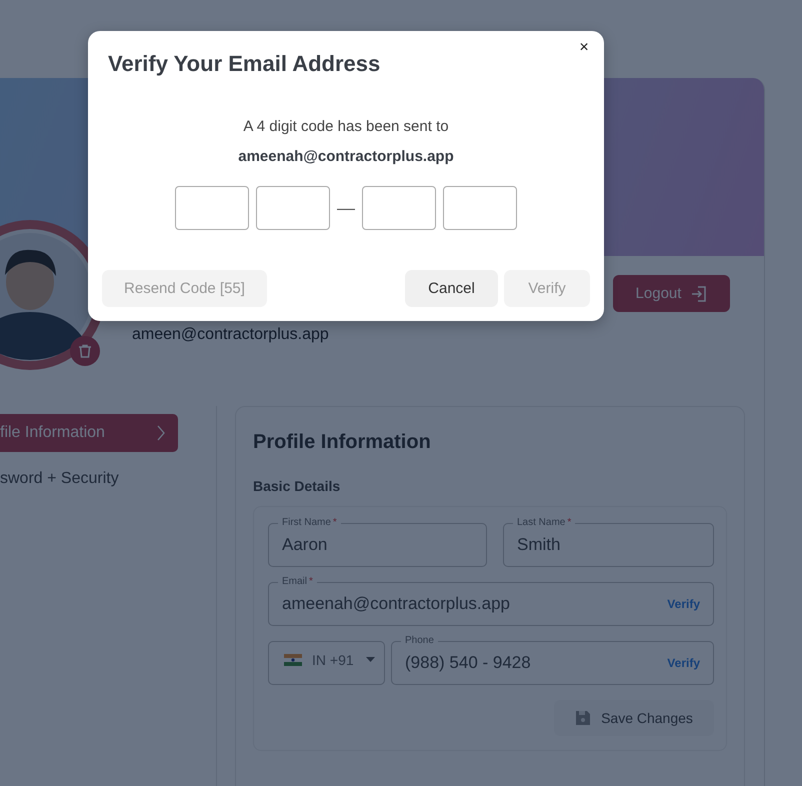 Image resolution: width=802 pixels, height=786 pixels. What do you see at coordinates (608, 541) in the screenshot?
I see `text-field: Last Name * Smith` at bounding box center [608, 541].